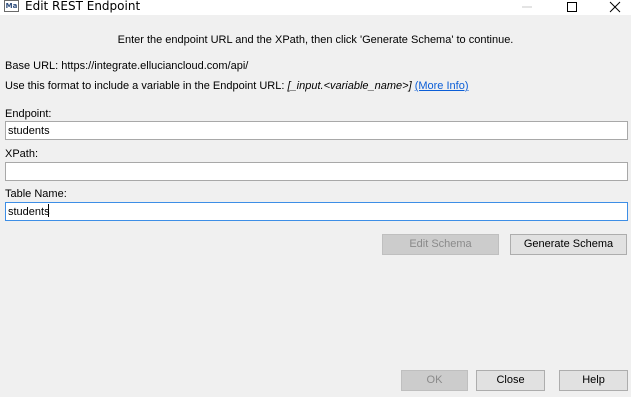 The image size is (631, 397). What do you see at coordinates (593, 380) in the screenshot?
I see `help-button: Help` at bounding box center [593, 380].